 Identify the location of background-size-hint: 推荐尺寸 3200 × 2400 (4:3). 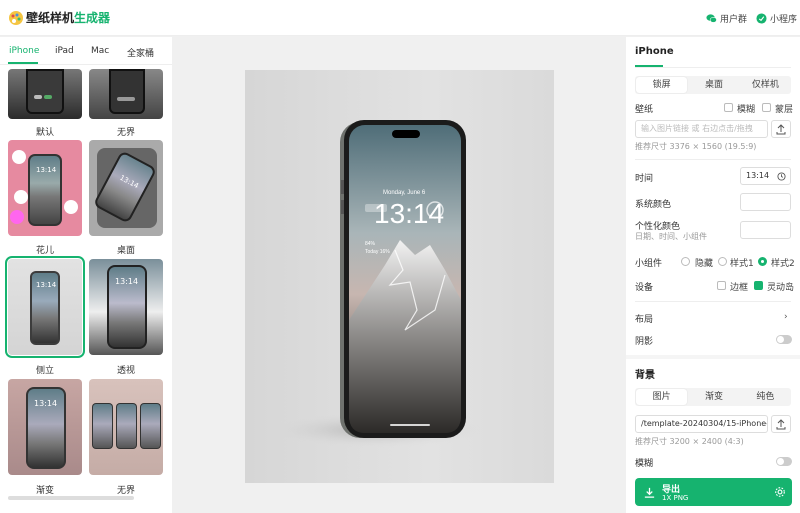
(689, 441).